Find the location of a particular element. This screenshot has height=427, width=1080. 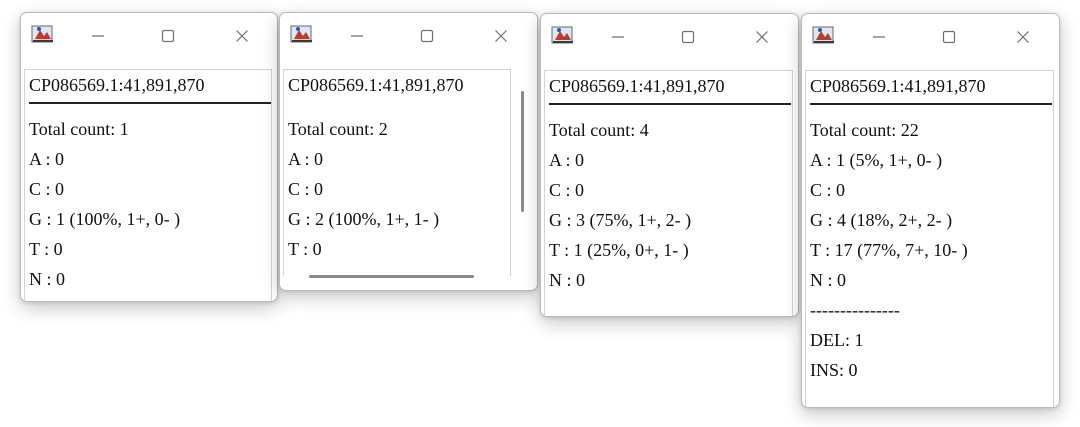

base-g: G : 3 (75%, 1+, 2- ) is located at coordinates (620, 220).